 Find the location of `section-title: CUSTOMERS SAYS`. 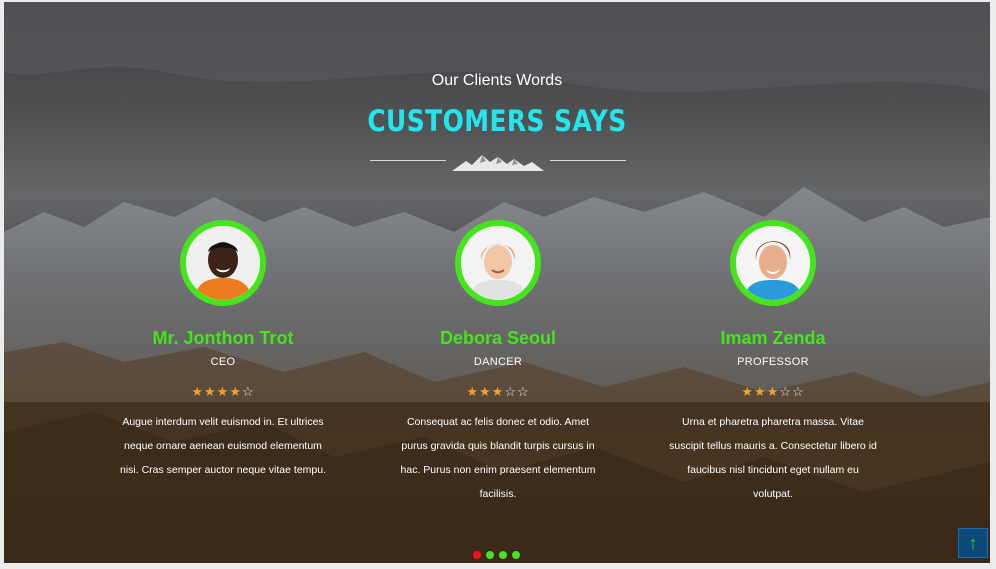

section-title: CUSTOMERS SAYS is located at coordinates (497, 121).